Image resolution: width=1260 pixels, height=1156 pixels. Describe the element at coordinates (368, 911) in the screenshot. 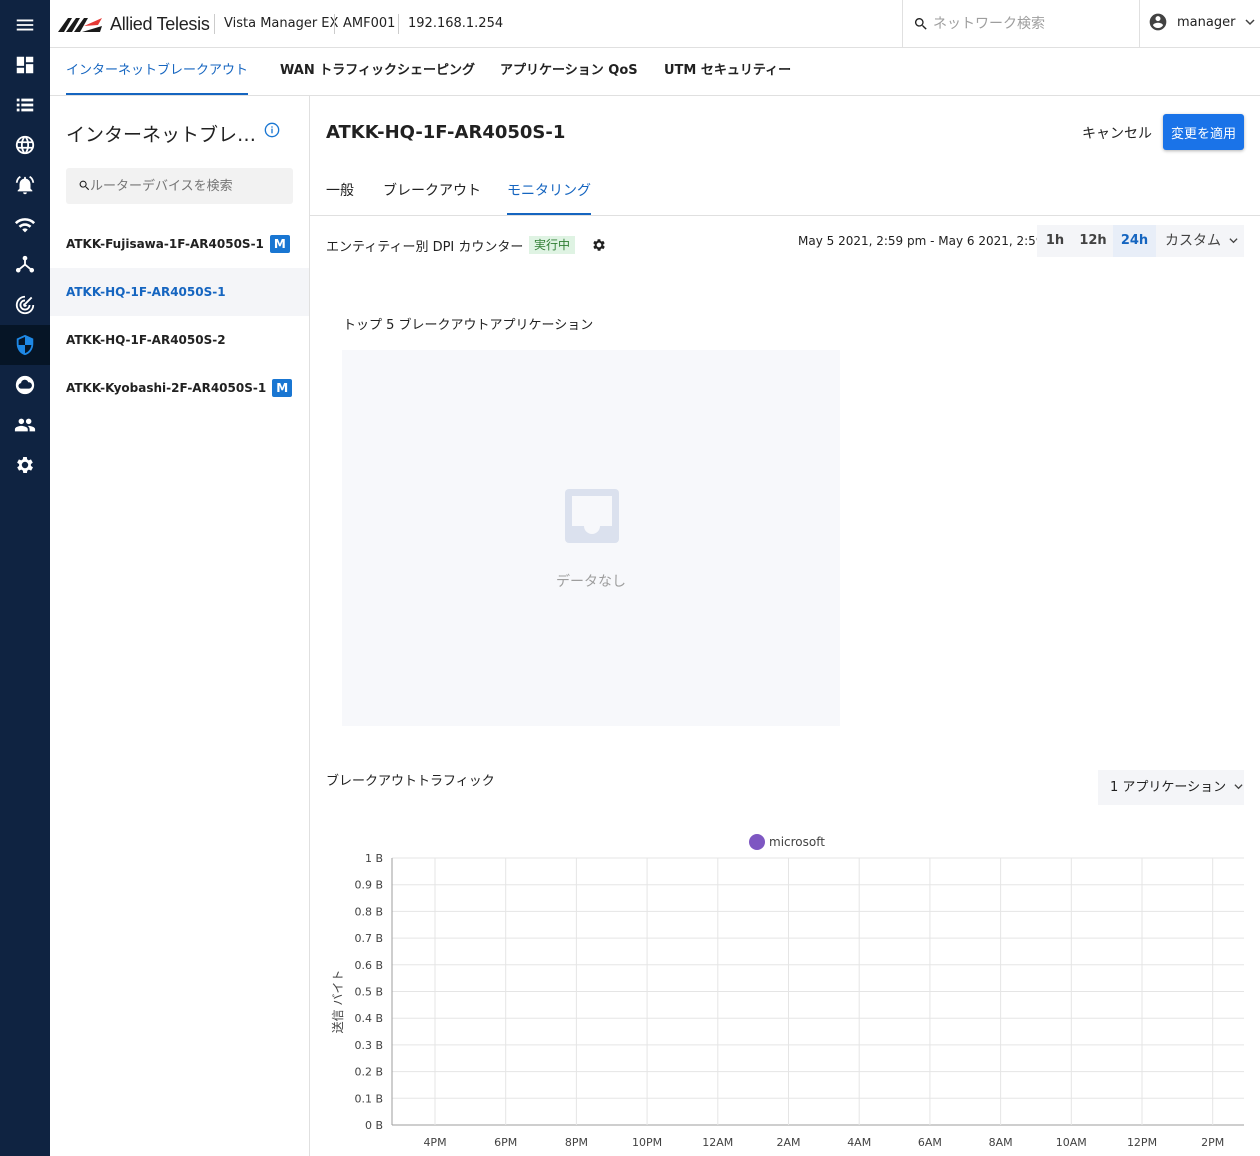

I see `y-tick-label: 0.8 B` at that location.